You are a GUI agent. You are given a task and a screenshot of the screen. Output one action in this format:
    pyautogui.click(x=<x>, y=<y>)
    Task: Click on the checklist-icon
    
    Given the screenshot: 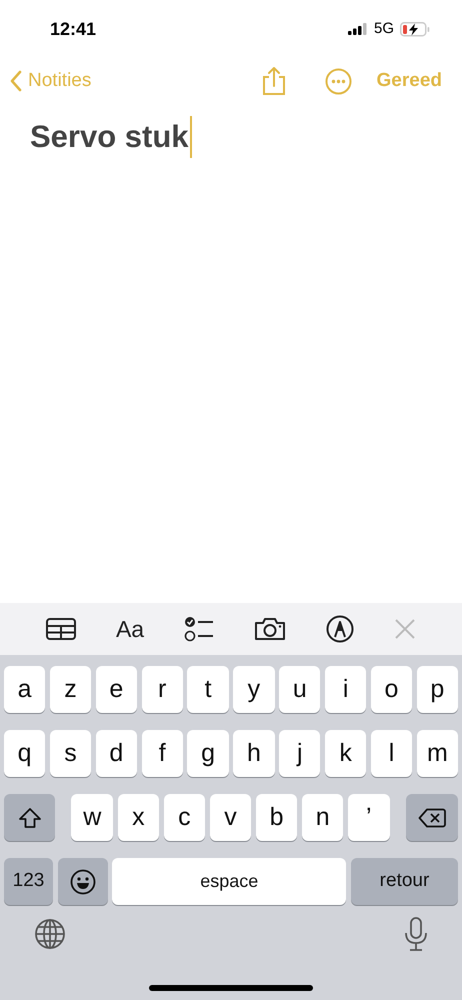 What is the action you would take?
    pyautogui.click(x=199, y=629)
    